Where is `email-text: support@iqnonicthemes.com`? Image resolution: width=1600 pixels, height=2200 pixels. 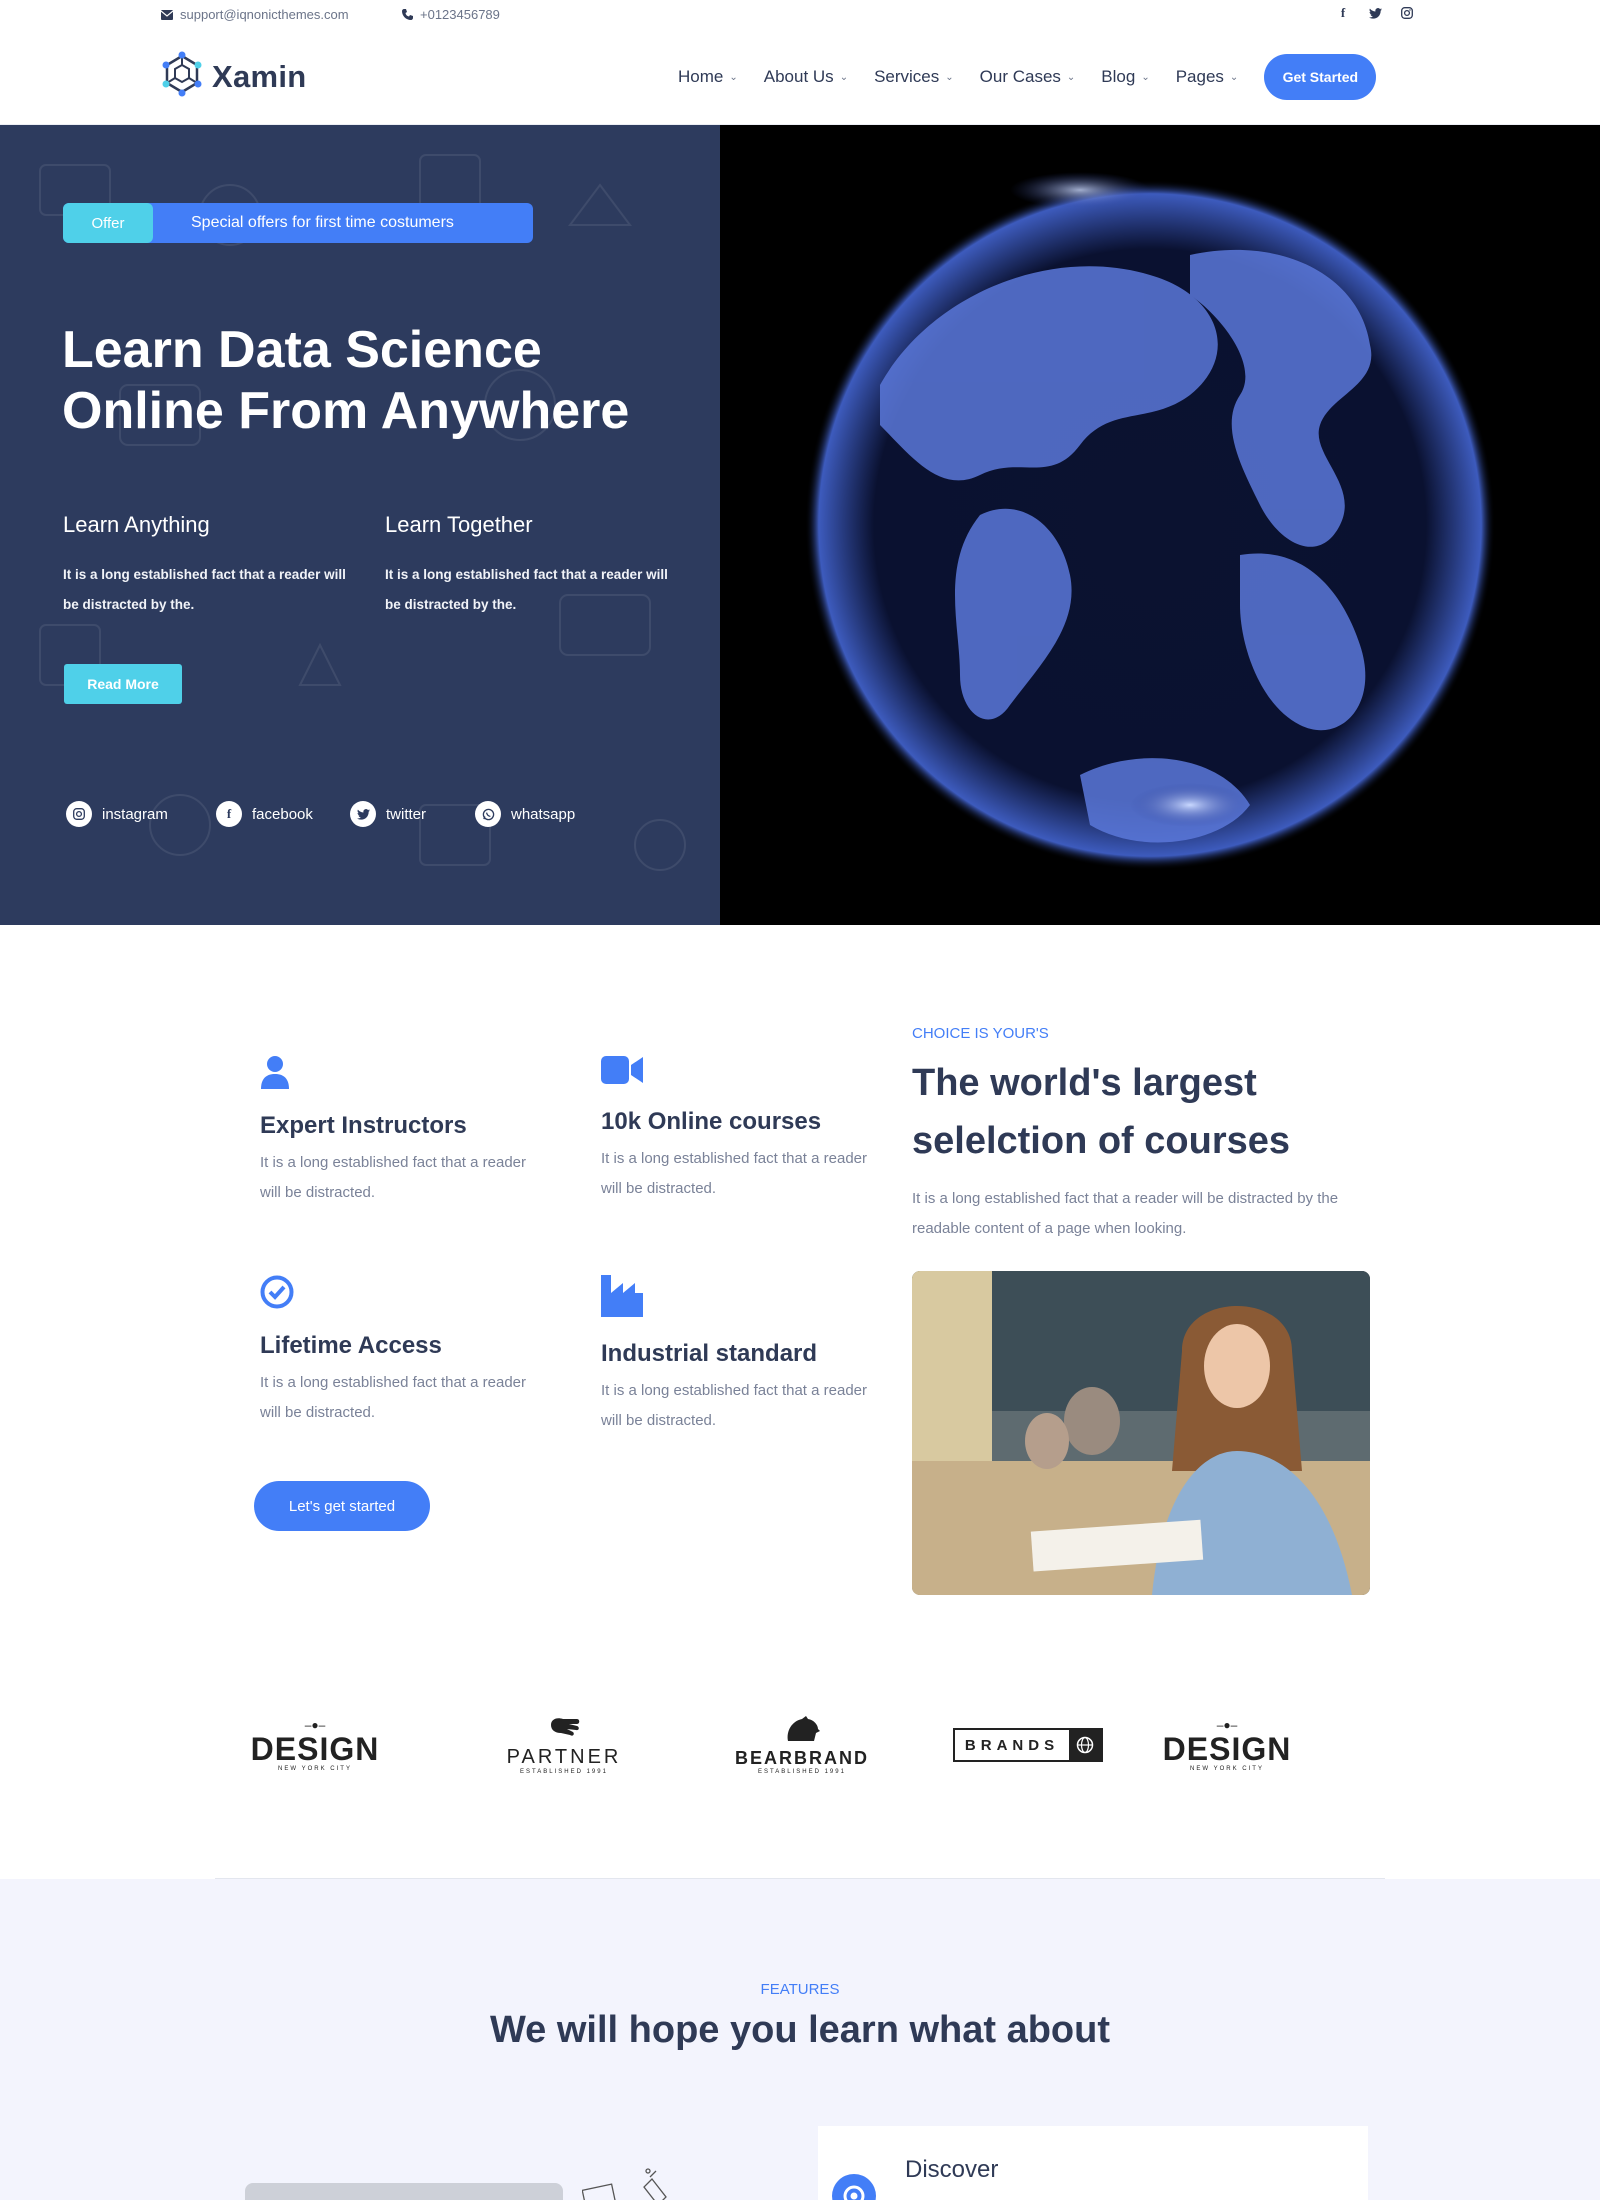 email-text: support@iqnonicthemes.com is located at coordinates (264, 14).